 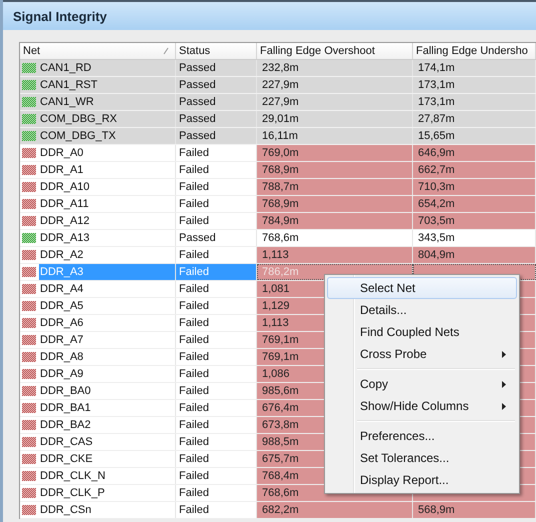 What do you see at coordinates (107, 119) in the screenshot?
I see `net-name: COM_DBG_RX` at bounding box center [107, 119].